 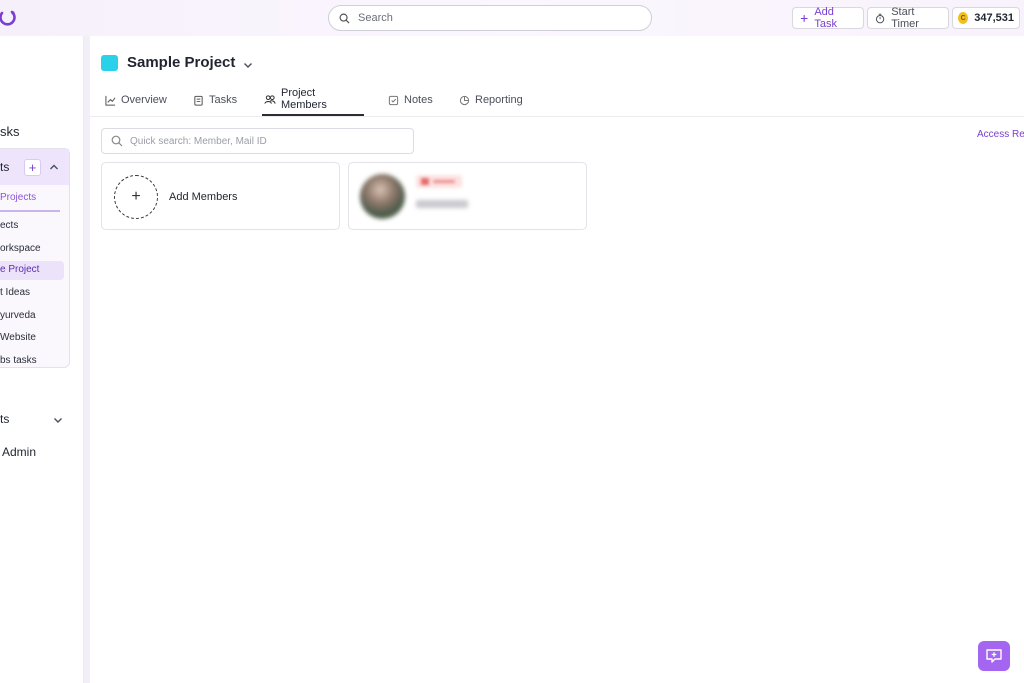 I want to click on add-members-label: Add Members, so click(x=203, y=197).